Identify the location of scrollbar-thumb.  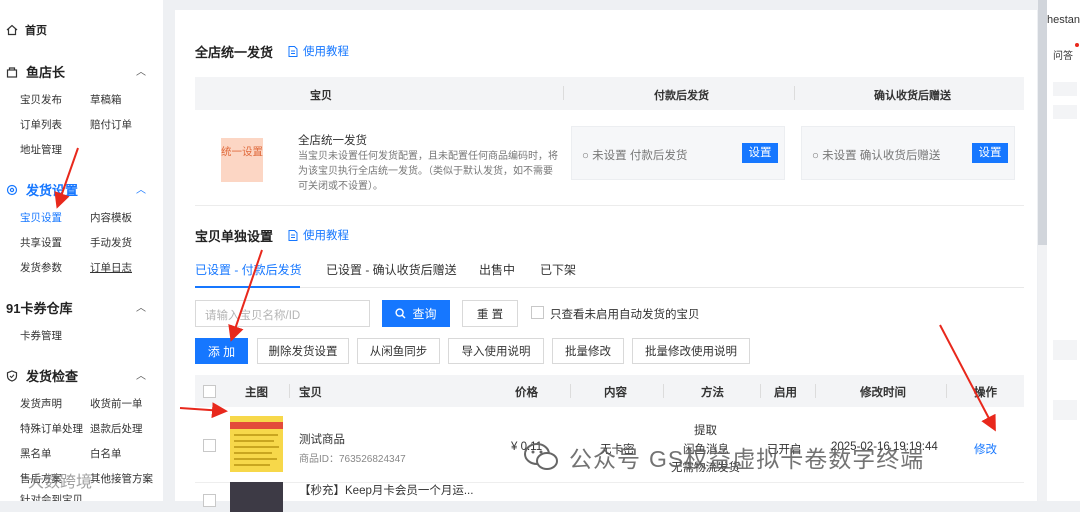
(1042, 122).